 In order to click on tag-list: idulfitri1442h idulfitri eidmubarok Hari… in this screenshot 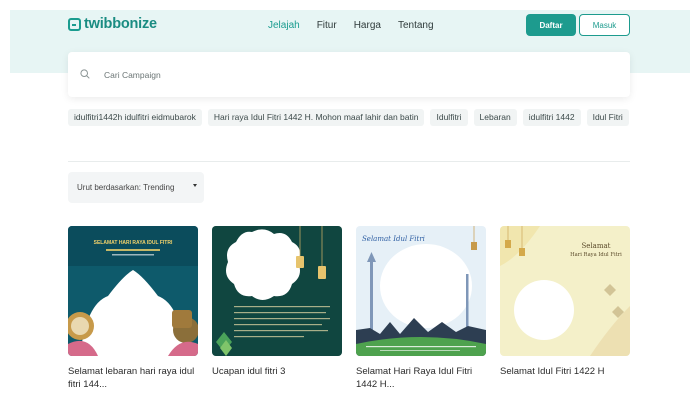, I will do `click(353, 120)`.